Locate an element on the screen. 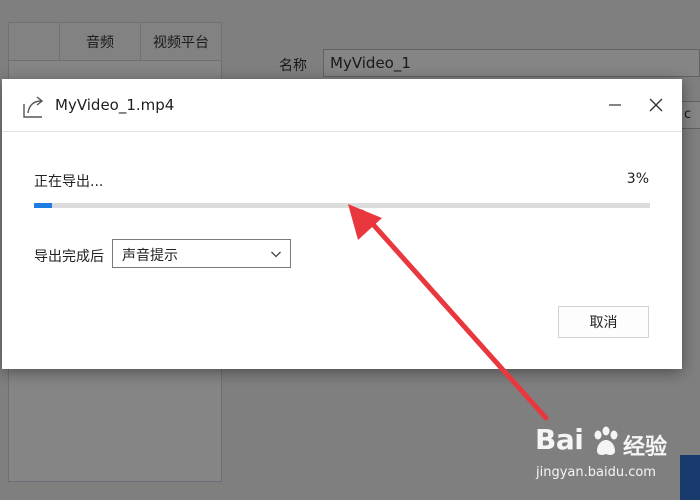  export-progress-bar is located at coordinates (342, 205).